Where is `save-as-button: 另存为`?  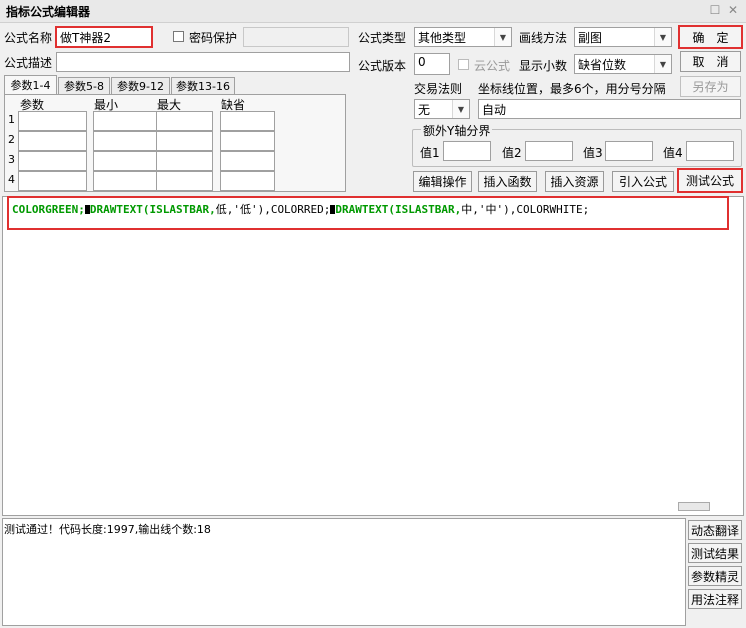
save-as-button: 另存为 is located at coordinates (710, 86).